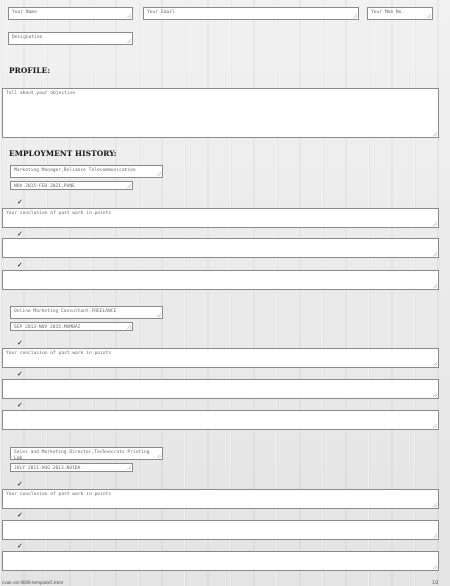 The width and height of the screenshot is (450, 586). What do you see at coordinates (220, 113) in the screenshot?
I see `objective-textarea: Tell about your objective` at bounding box center [220, 113].